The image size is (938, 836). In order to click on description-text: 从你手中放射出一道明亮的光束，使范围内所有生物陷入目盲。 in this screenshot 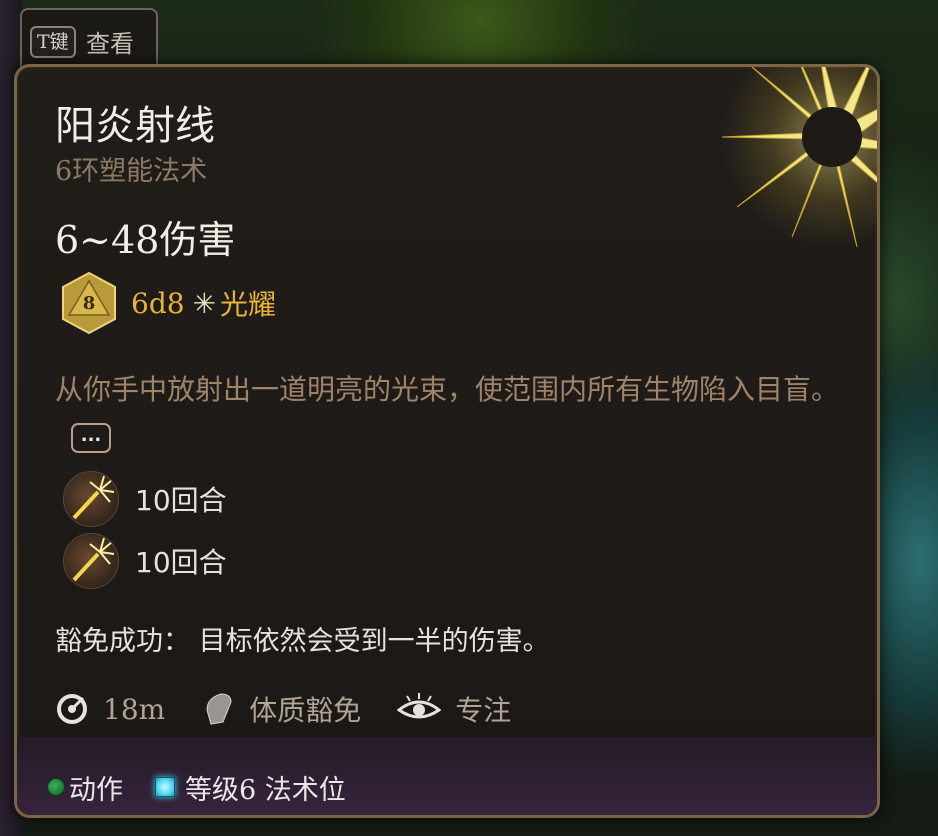, I will do `click(447, 389)`.